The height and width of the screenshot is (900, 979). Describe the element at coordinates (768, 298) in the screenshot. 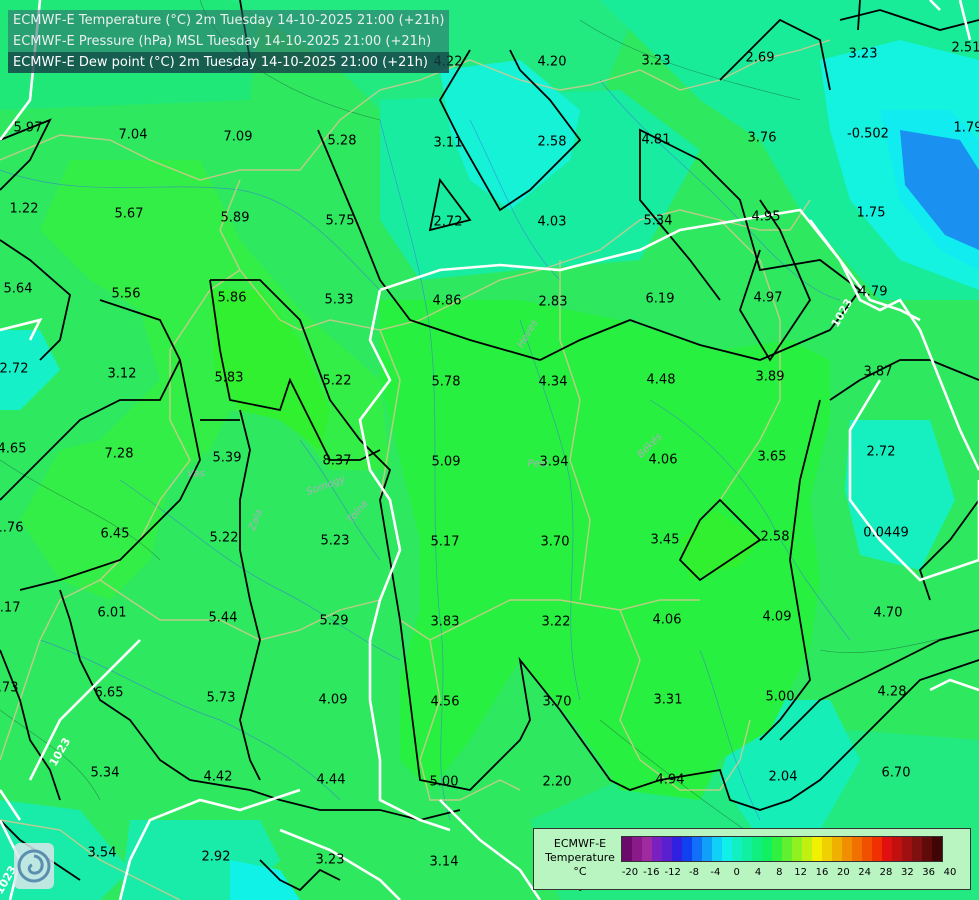

I see `temperature-value: 4.97` at that location.